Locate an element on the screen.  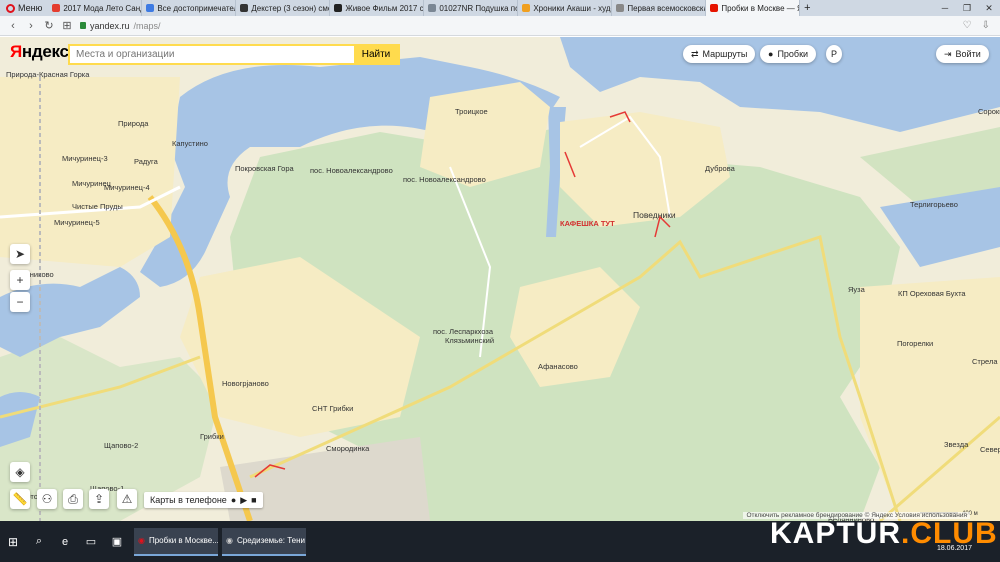
new-tab-button: + is located at coordinates (807, 8).